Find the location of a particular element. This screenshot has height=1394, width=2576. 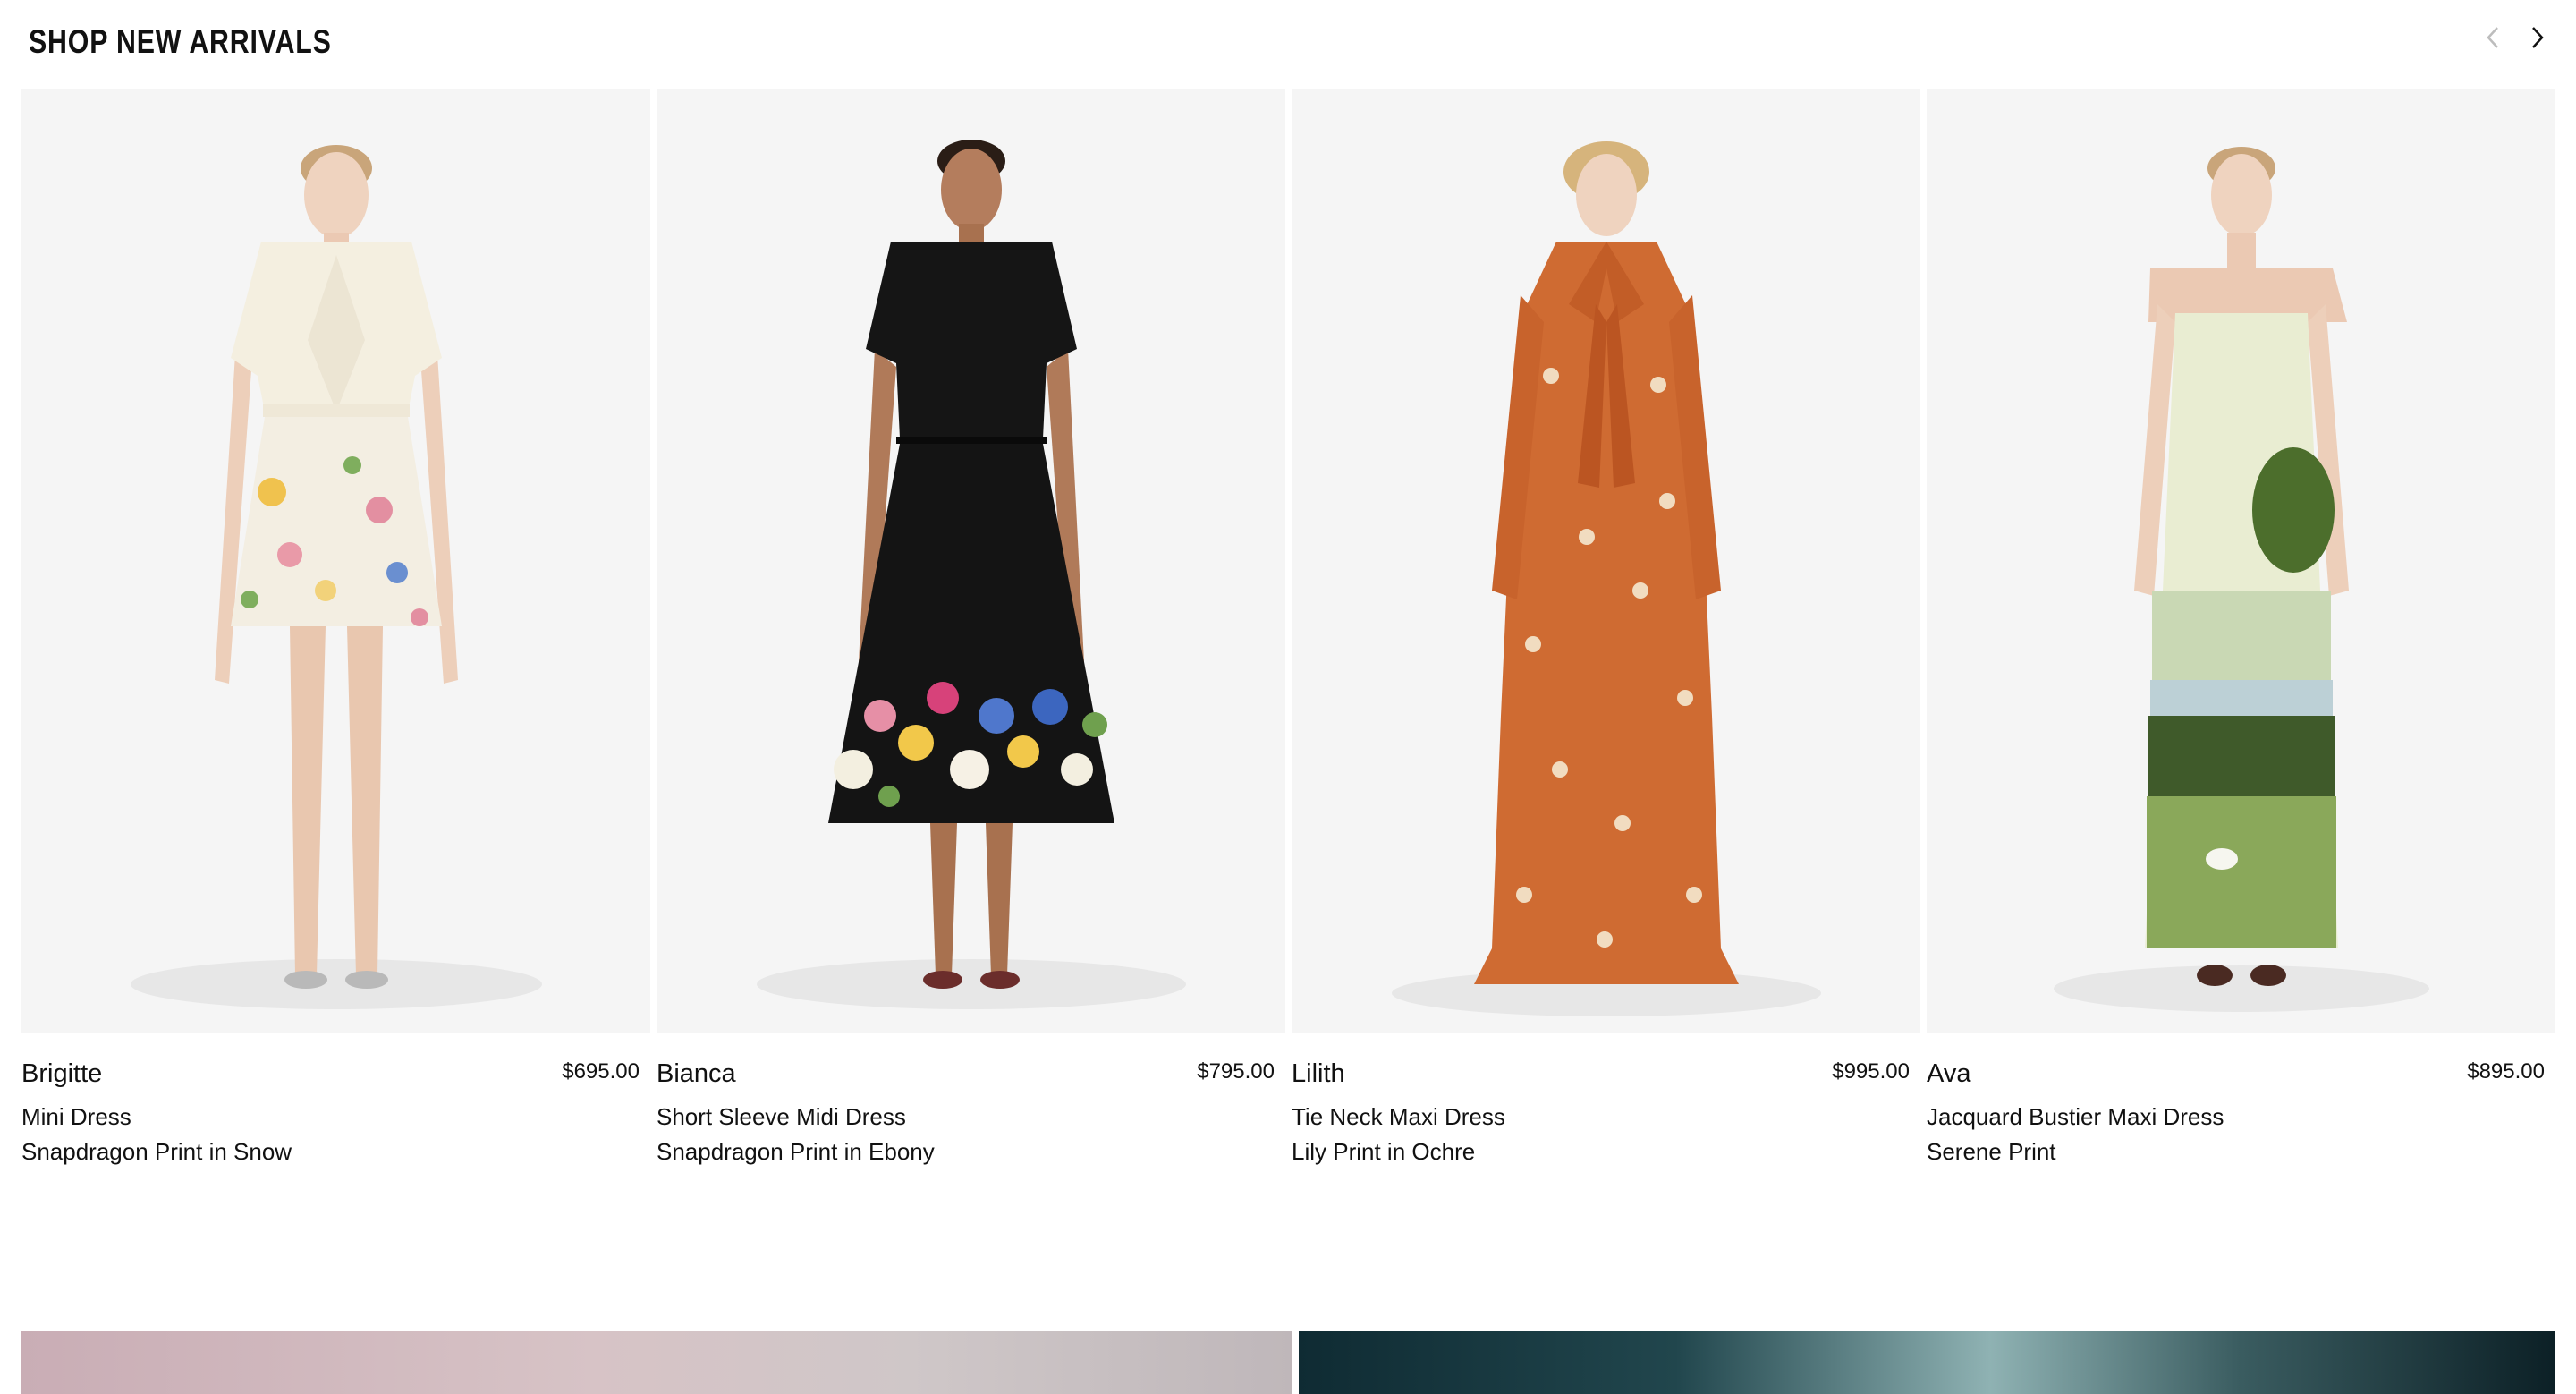

product-price: $795.00 is located at coordinates (1236, 1071).